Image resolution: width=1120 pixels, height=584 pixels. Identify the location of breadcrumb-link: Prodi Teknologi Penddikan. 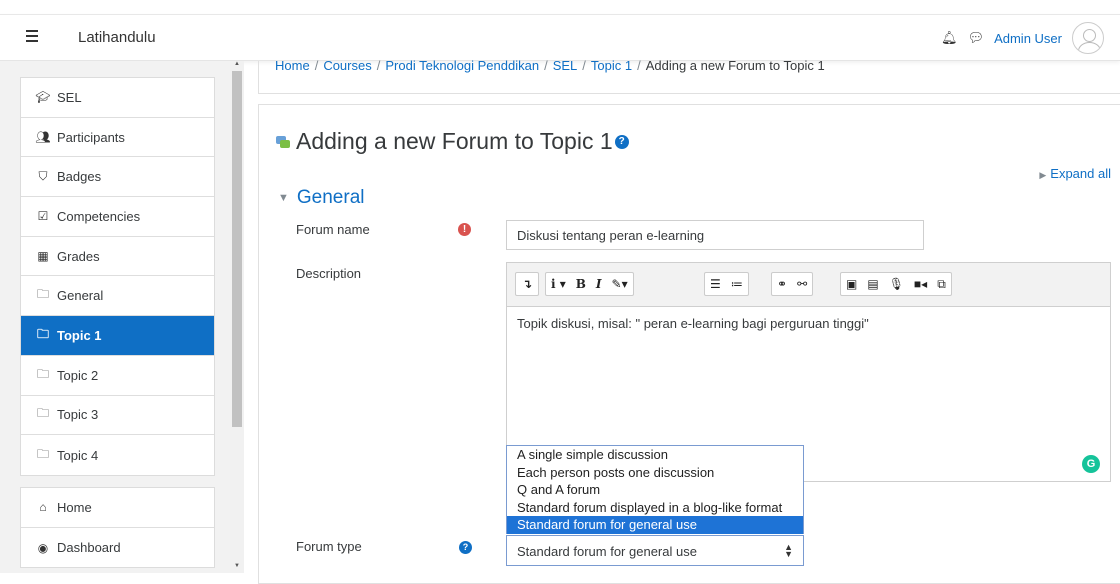
(462, 65).